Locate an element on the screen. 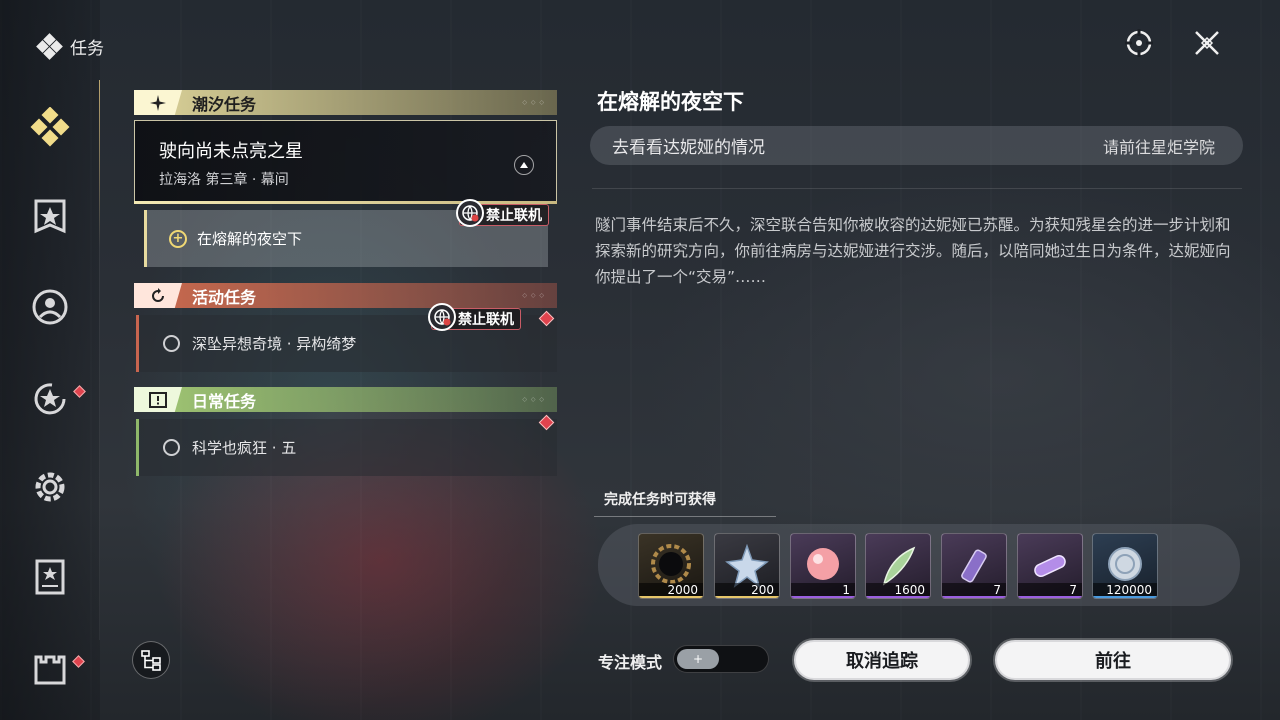 The image size is (1280, 720). reward-item: 1600 is located at coordinates (898, 566).